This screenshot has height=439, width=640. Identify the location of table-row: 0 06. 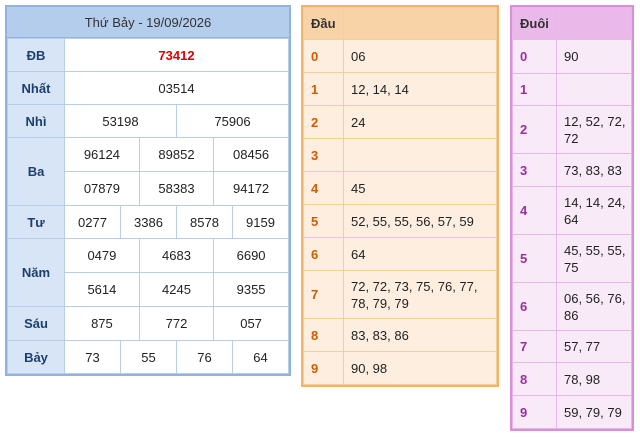
(400, 56).